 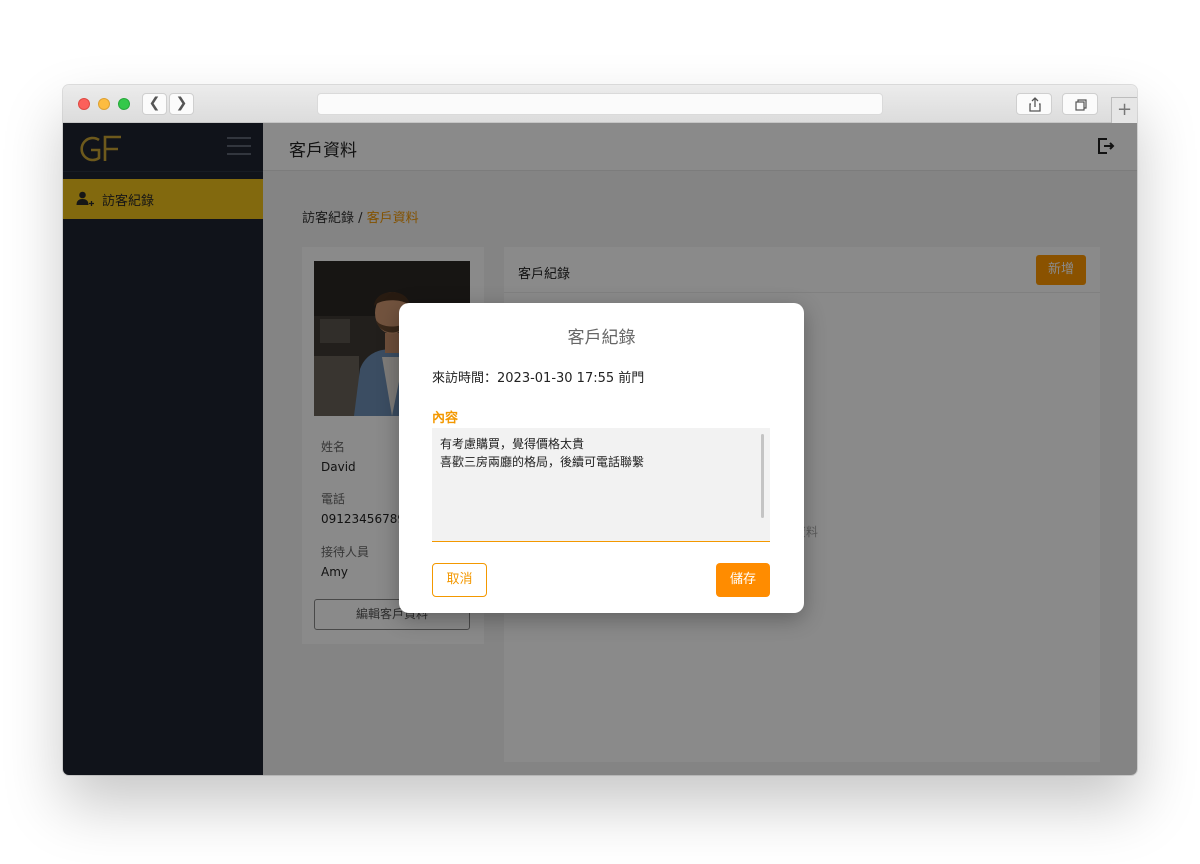 What do you see at coordinates (459, 580) in the screenshot?
I see `cancel-button: 取消` at bounding box center [459, 580].